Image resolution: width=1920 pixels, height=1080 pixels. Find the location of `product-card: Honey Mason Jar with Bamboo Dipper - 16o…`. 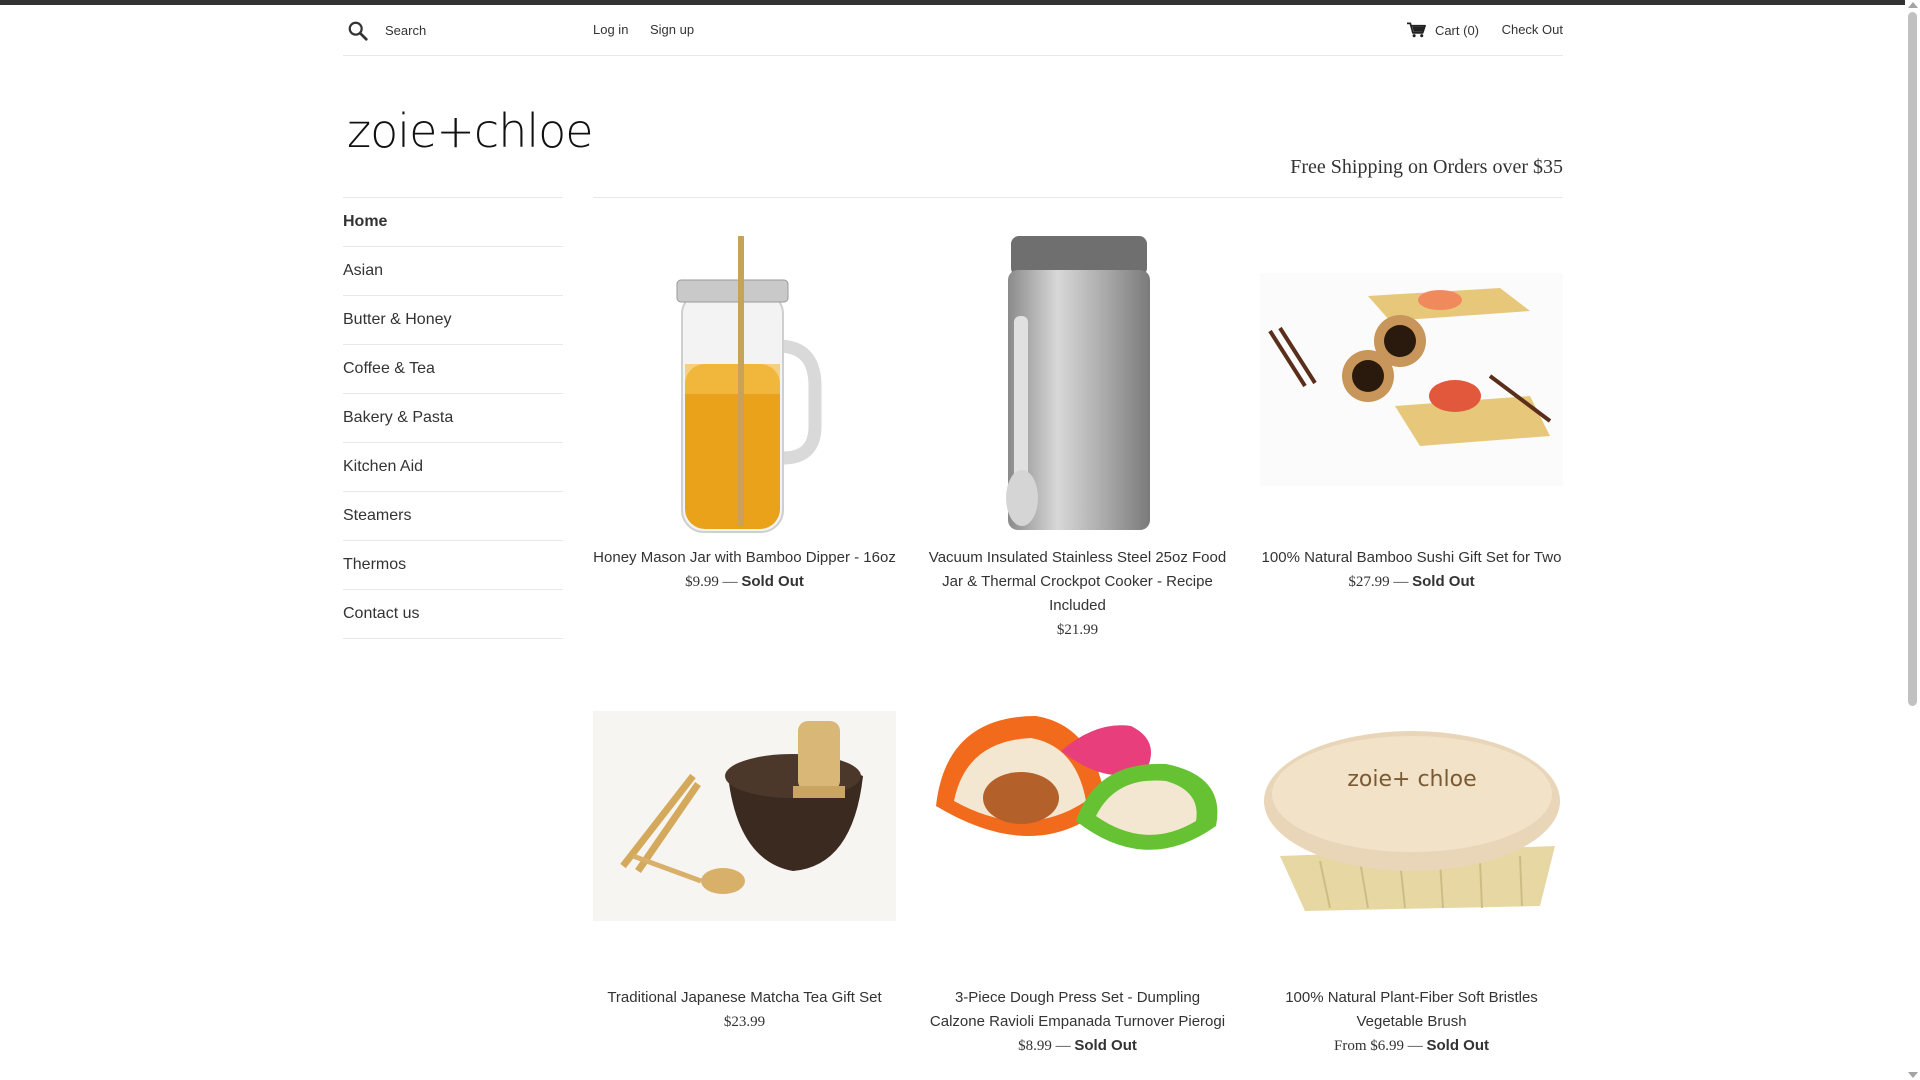

product-card: Honey Mason Jar with Bamboo Dipper - 16o… is located at coordinates (744, 415).